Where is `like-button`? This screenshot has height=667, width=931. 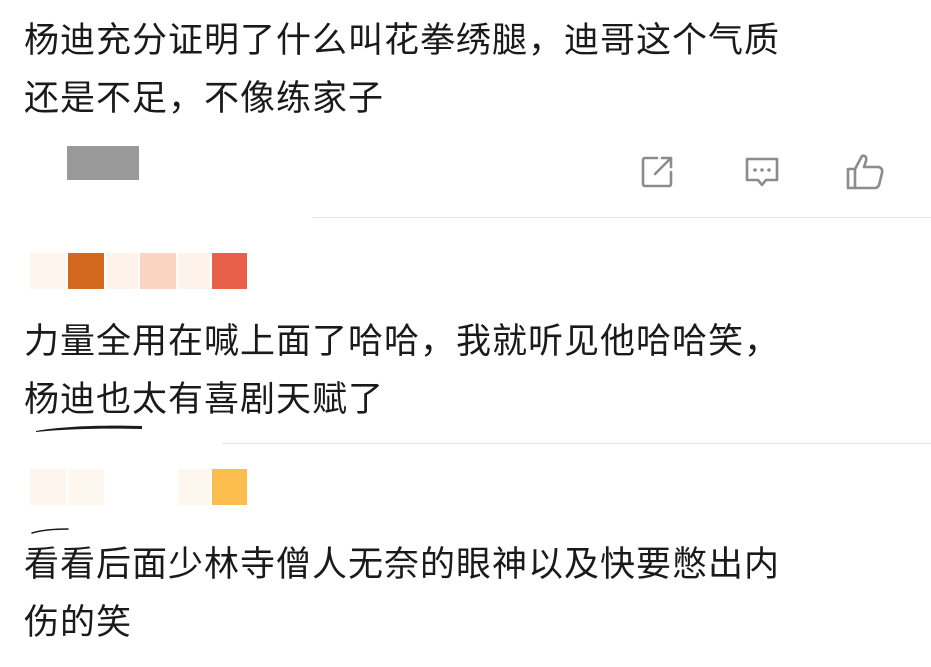
like-button is located at coordinates (865, 172).